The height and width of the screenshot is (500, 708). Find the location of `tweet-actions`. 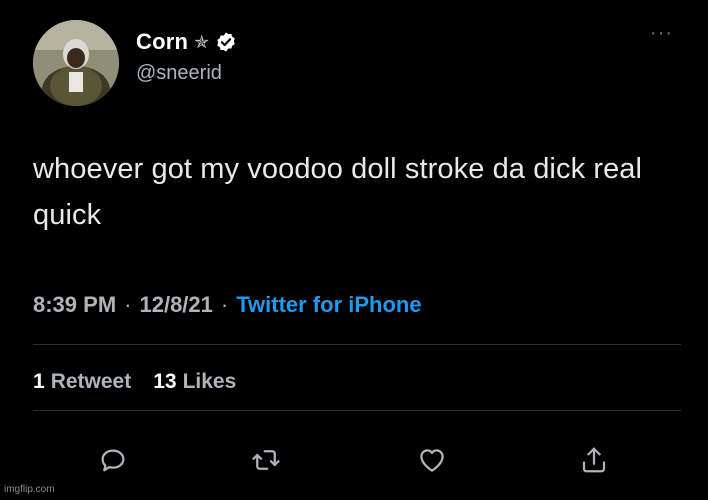

tweet-actions is located at coordinates (354, 460).